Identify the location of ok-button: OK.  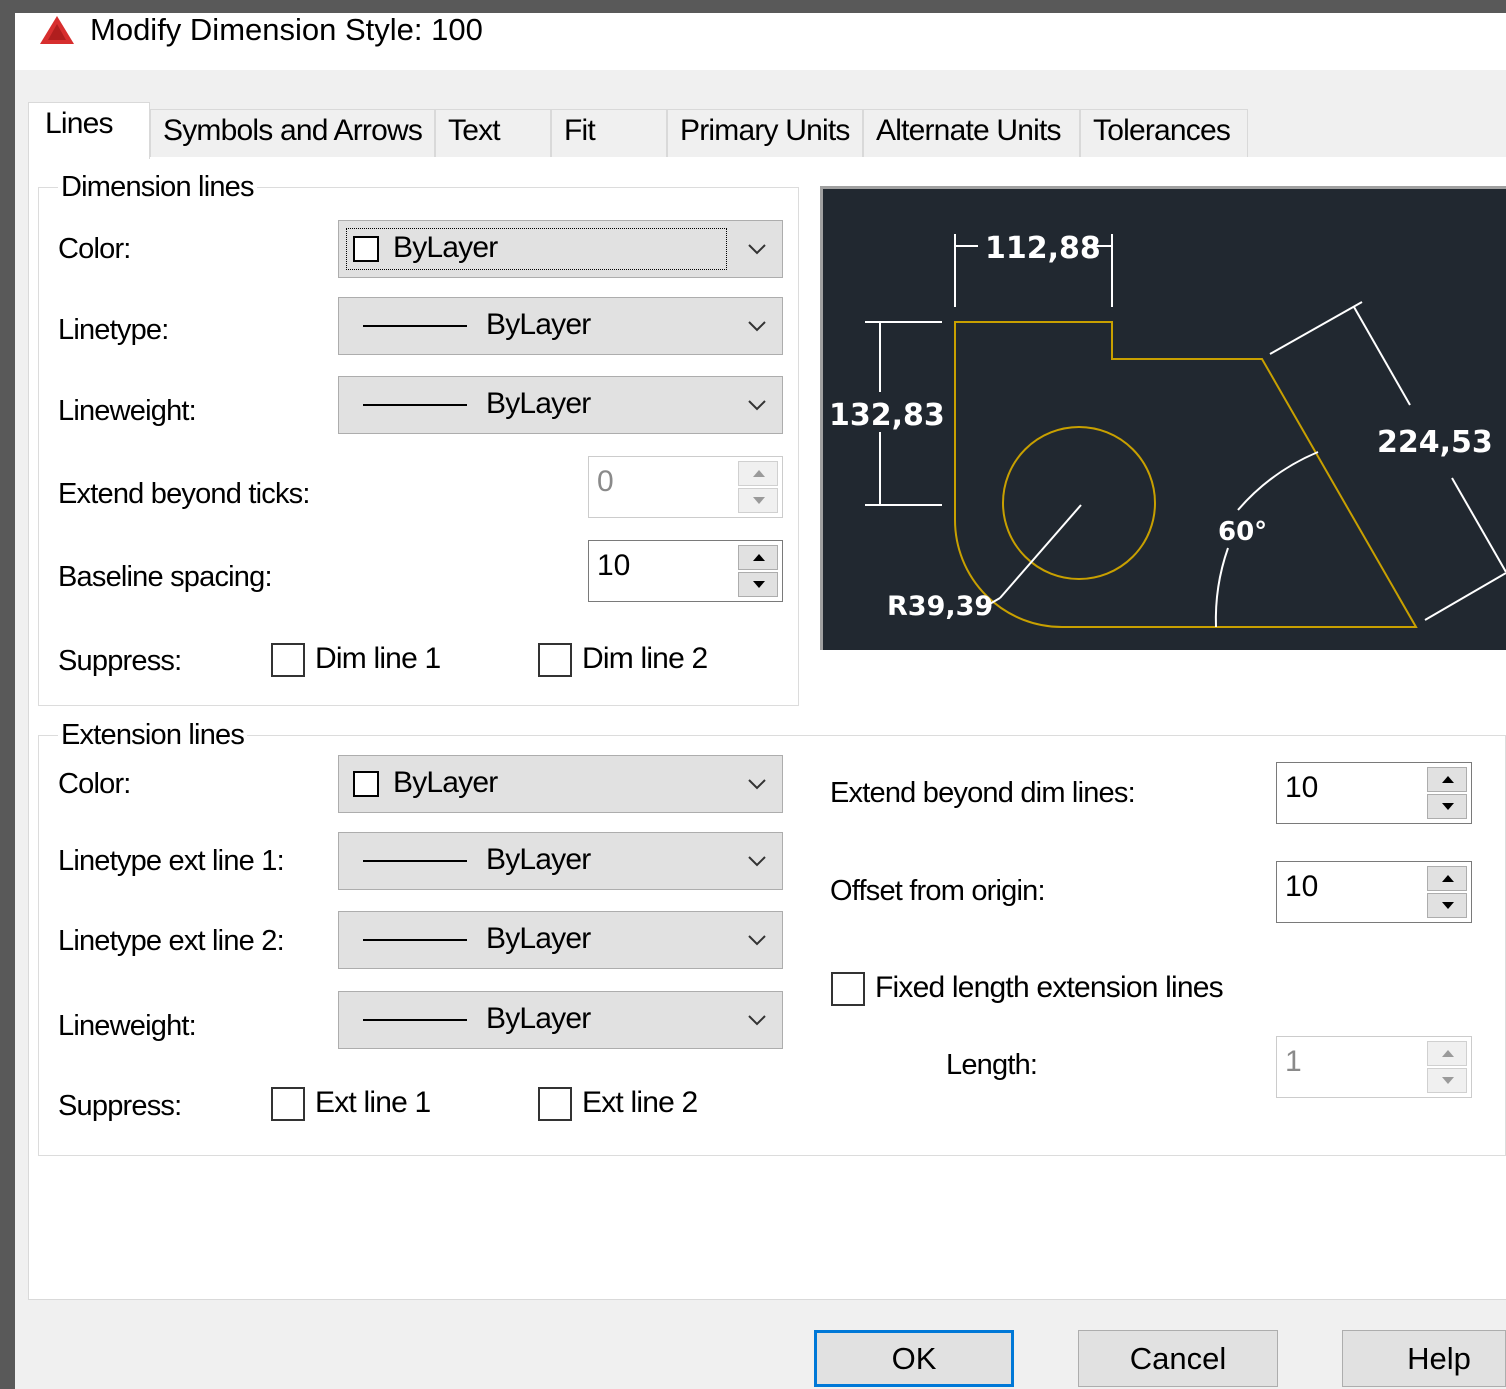
(914, 1358).